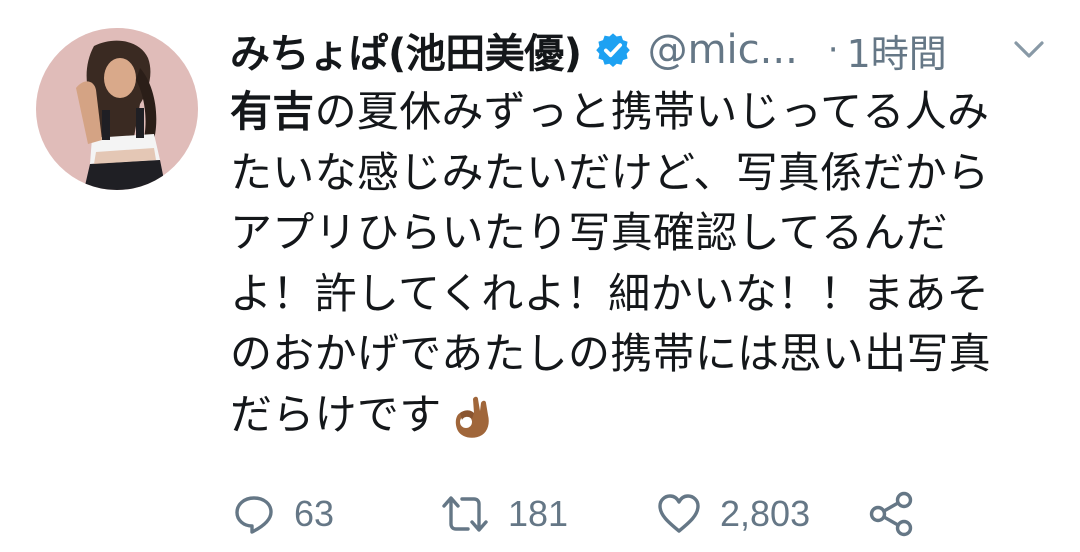 The width and height of the screenshot is (1080, 552). Describe the element at coordinates (589, 232) in the screenshot. I see `tweet-text-line: アプリひらいたり写真確認してるんだ` at that location.